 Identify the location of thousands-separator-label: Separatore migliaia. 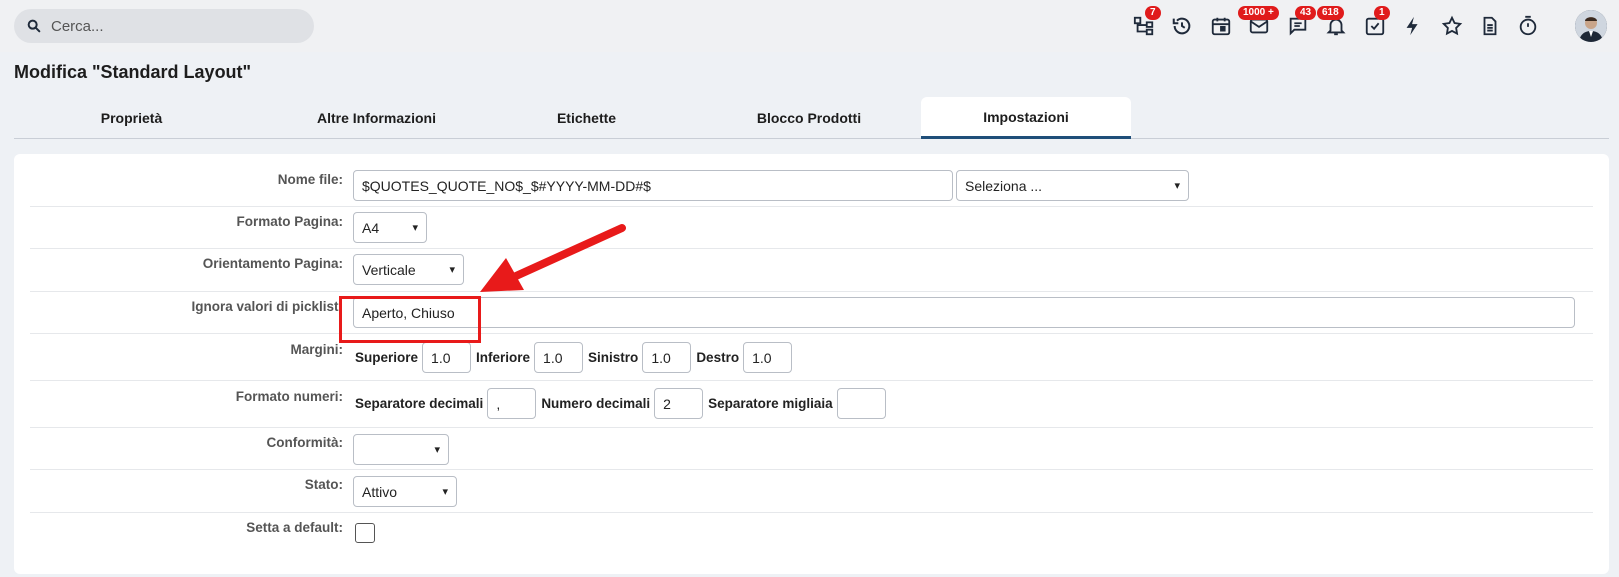
(770, 403).